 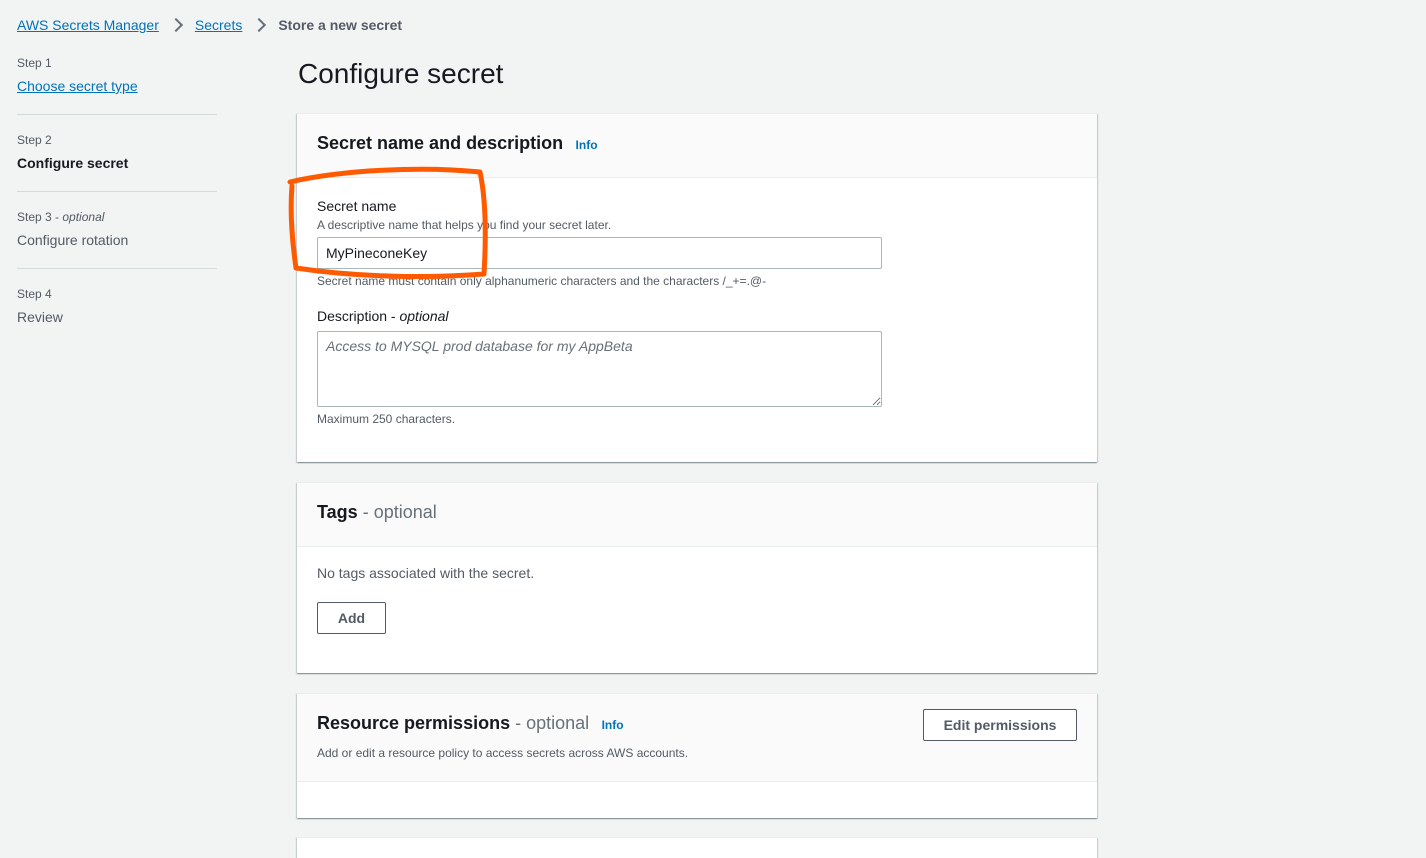 I want to click on secret-name-input, so click(x=599, y=253).